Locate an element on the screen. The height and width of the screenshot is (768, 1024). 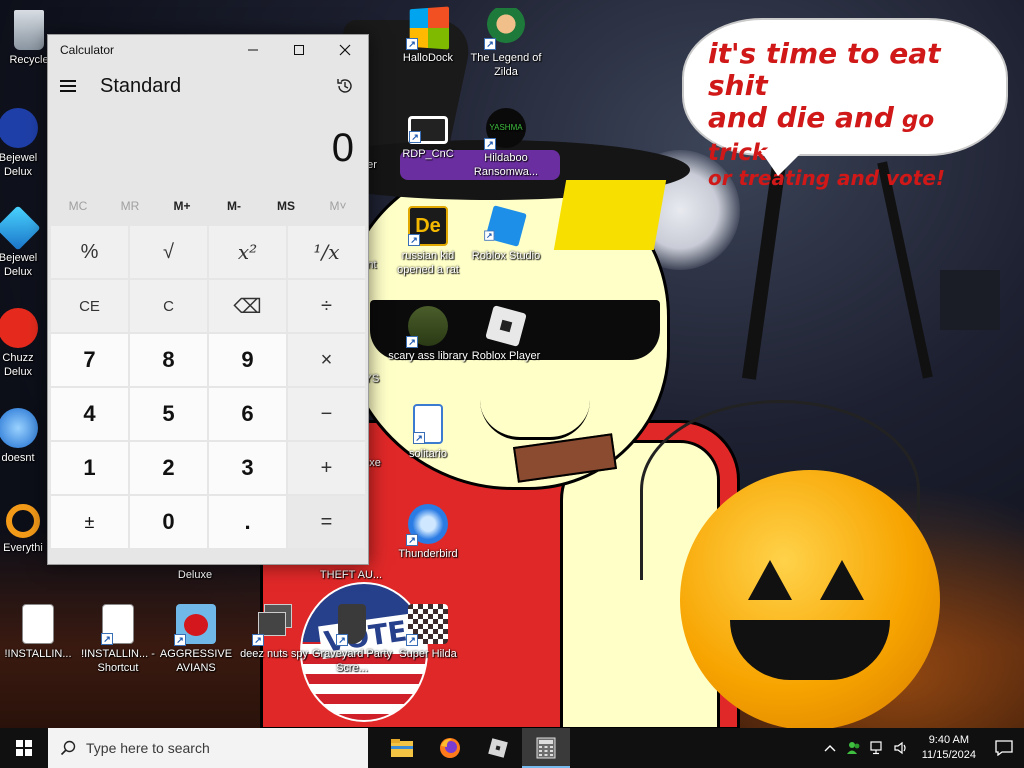
maximize-icon is located at coordinates (299, 50).